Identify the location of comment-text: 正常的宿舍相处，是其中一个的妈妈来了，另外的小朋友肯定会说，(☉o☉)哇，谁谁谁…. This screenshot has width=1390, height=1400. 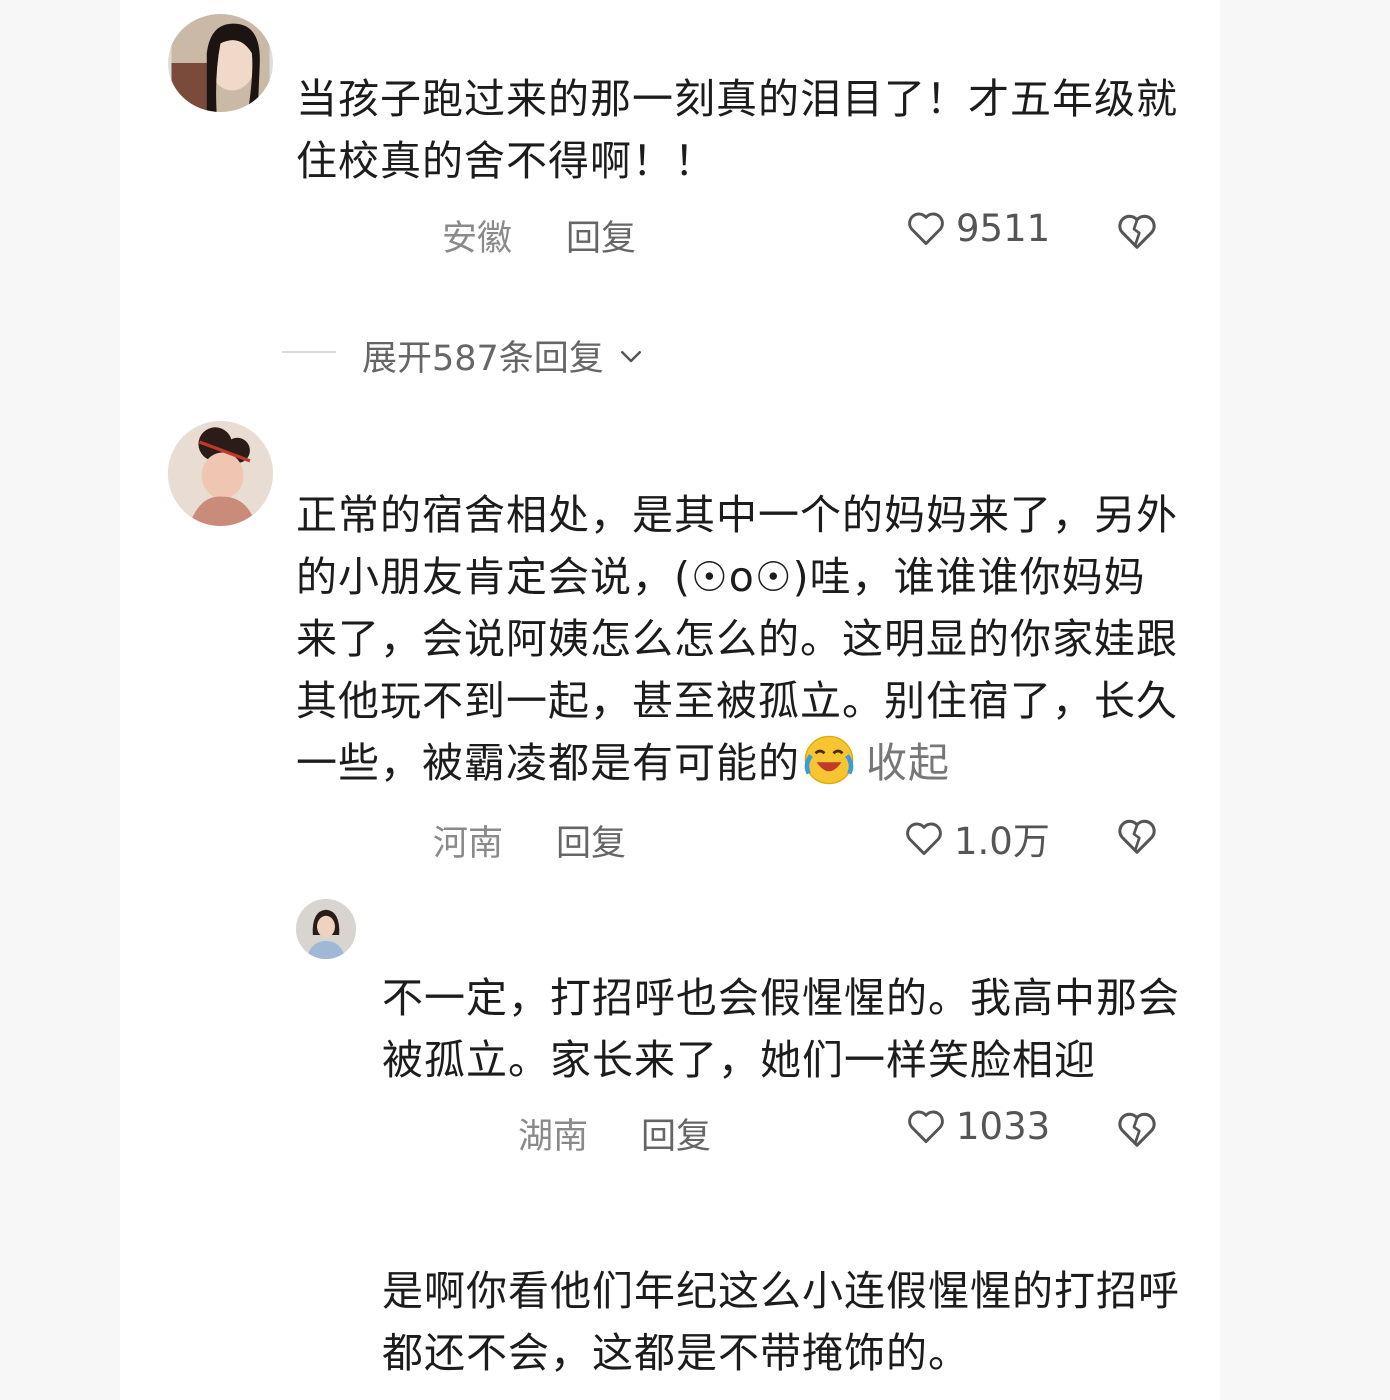
(741, 639).